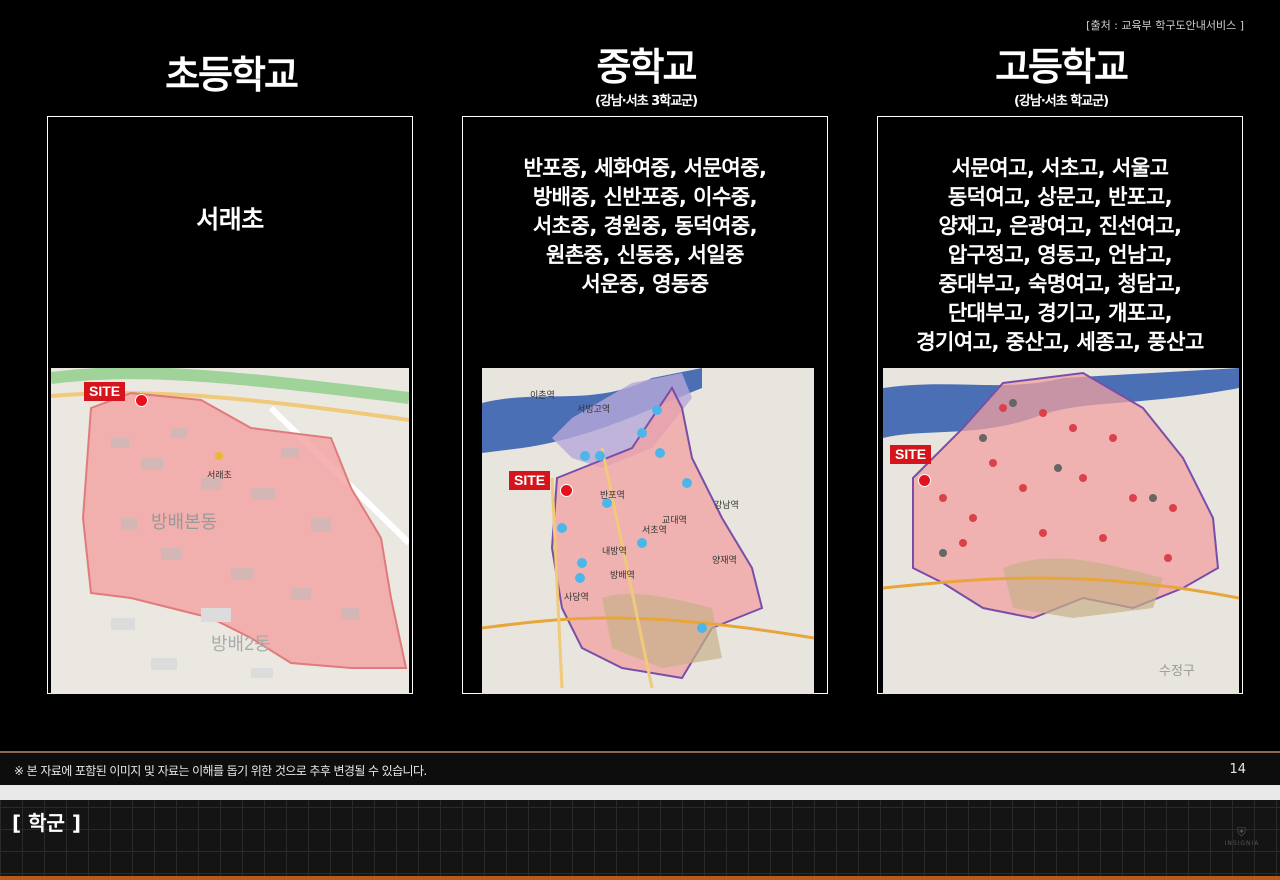  I want to click on school-line: 단대부고, 경기고, 개포고,, so click(1060, 313).